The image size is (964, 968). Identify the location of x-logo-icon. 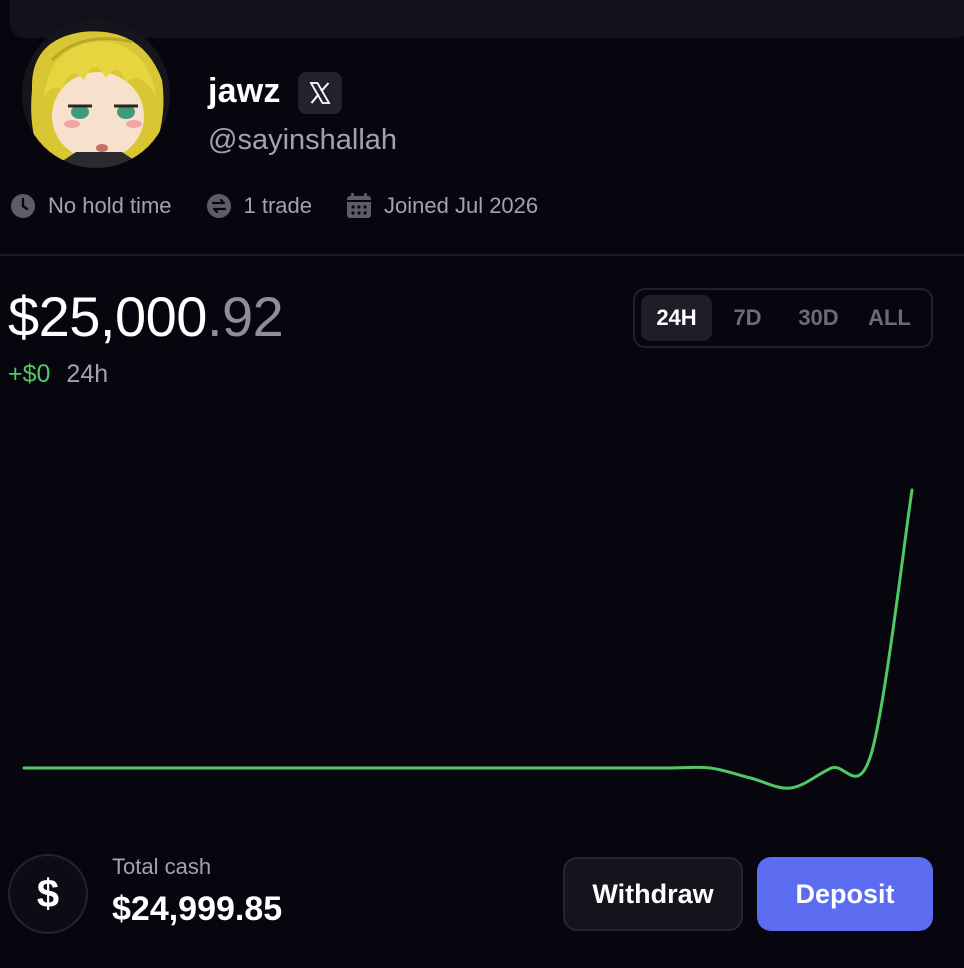
(320, 93).